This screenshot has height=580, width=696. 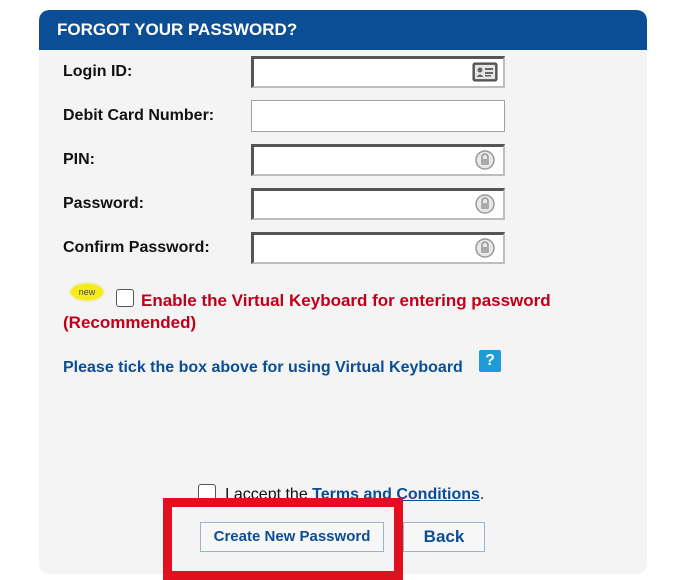 What do you see at coordinates (98, 71) in the screenshot?
I see `login-id-label: Login ID:` at bounding box center [98, 71].